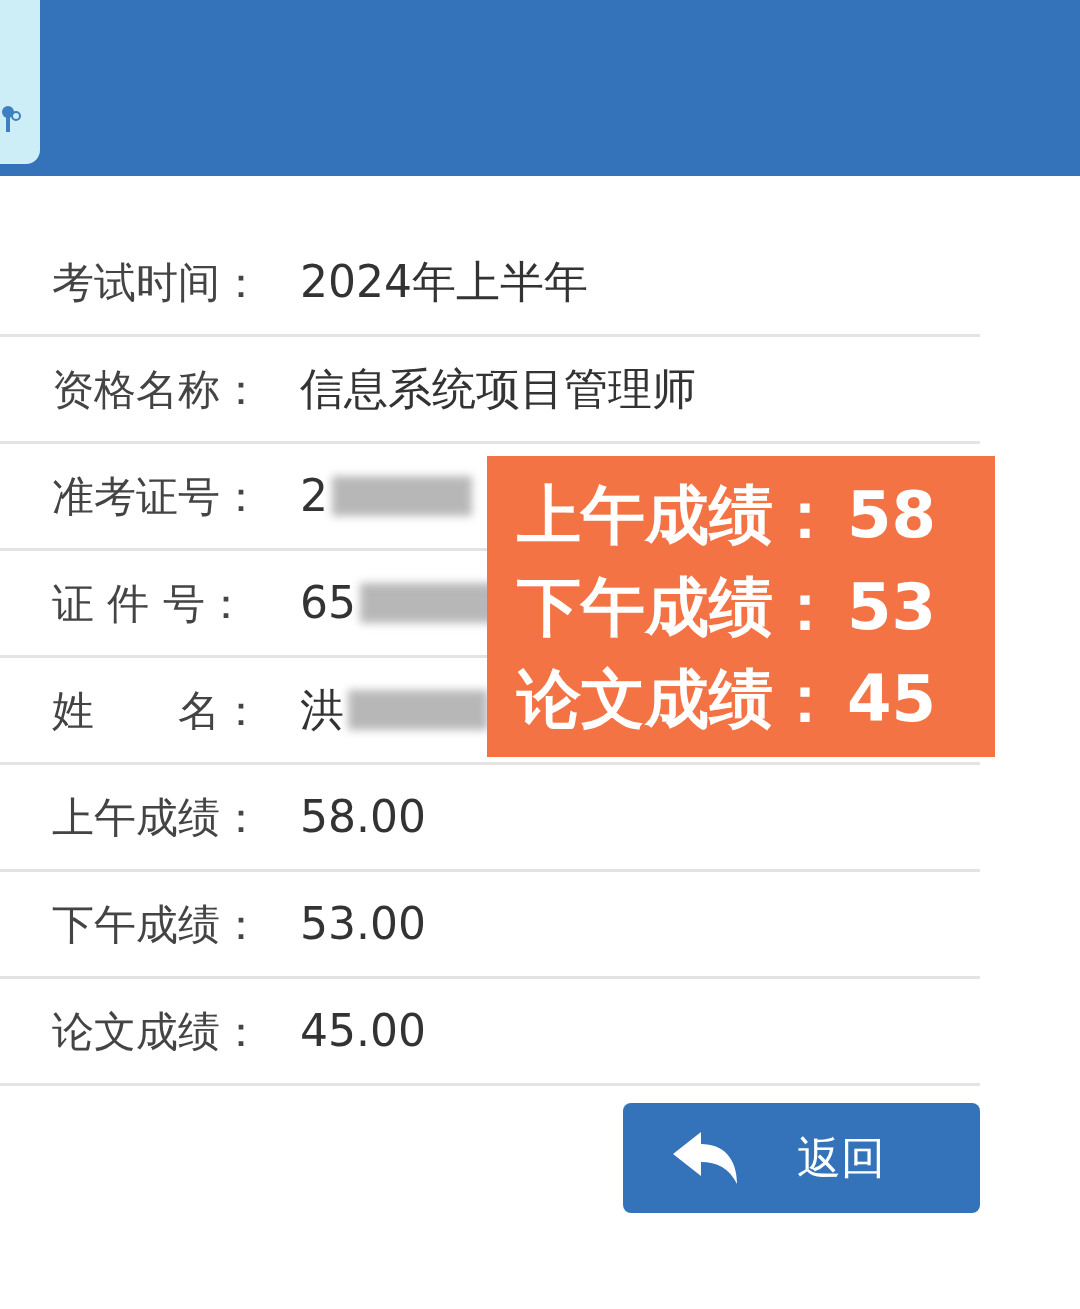 The image size is (1080, 1309). I want to click on overlay-label: 论文成绩：, so click(677, 699).